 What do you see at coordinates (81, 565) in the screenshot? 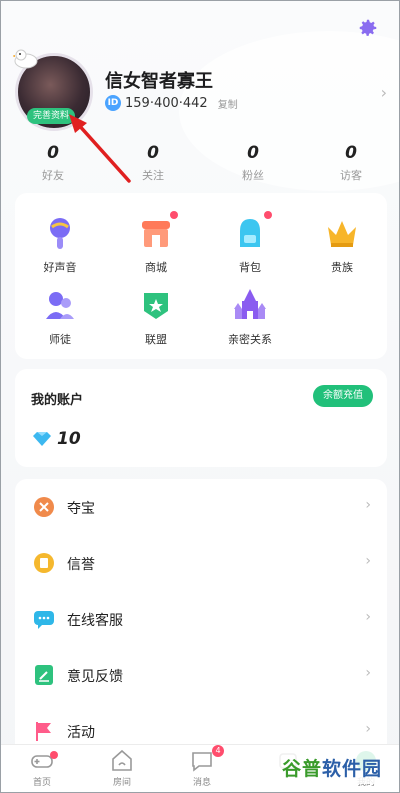
I see `menu-label: 信誉` at bounding box center [81, 565].